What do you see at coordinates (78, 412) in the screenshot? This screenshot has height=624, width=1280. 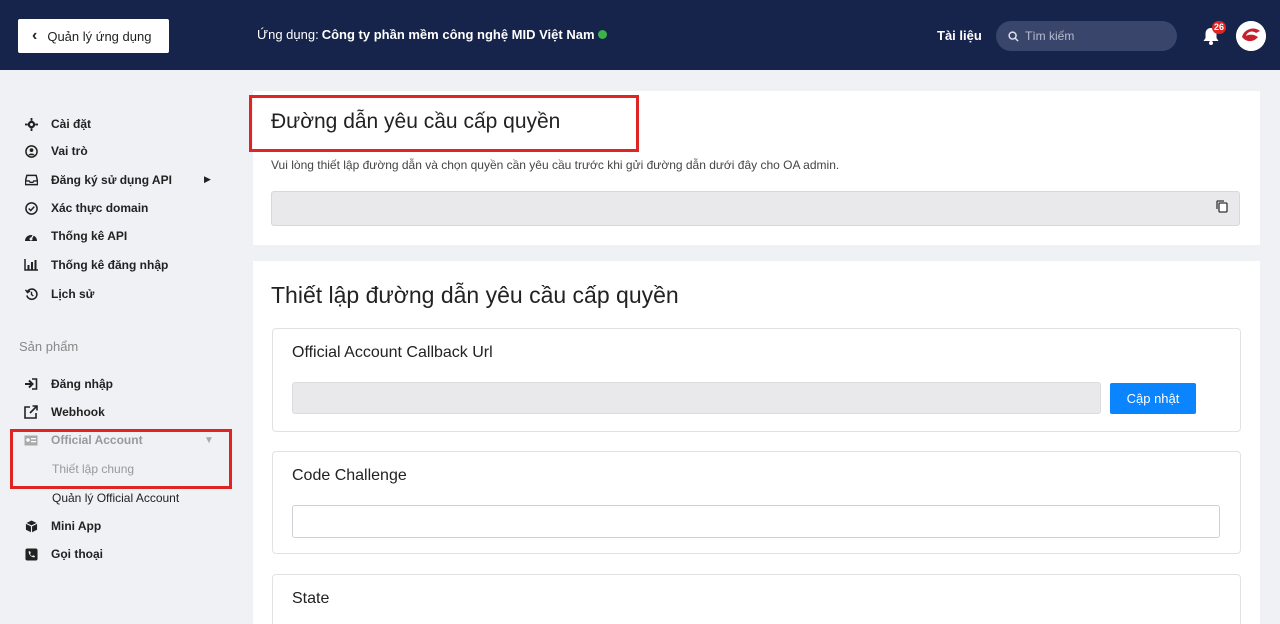 I see `sidebar-item-label: Webhook` at bounding box center [78, 412].